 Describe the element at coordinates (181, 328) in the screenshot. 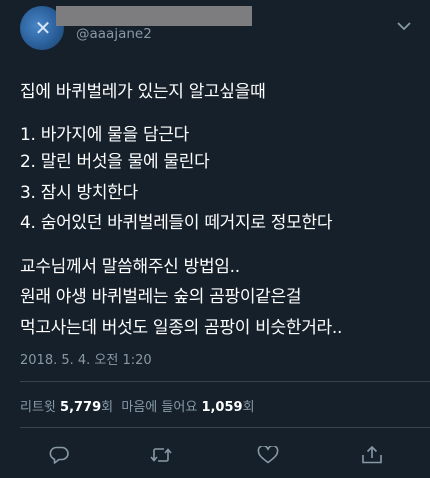

I see `tweet-text-line: 먹고사는데 버섯도 일종의 곰팡이 비슷한거라..` at that location.